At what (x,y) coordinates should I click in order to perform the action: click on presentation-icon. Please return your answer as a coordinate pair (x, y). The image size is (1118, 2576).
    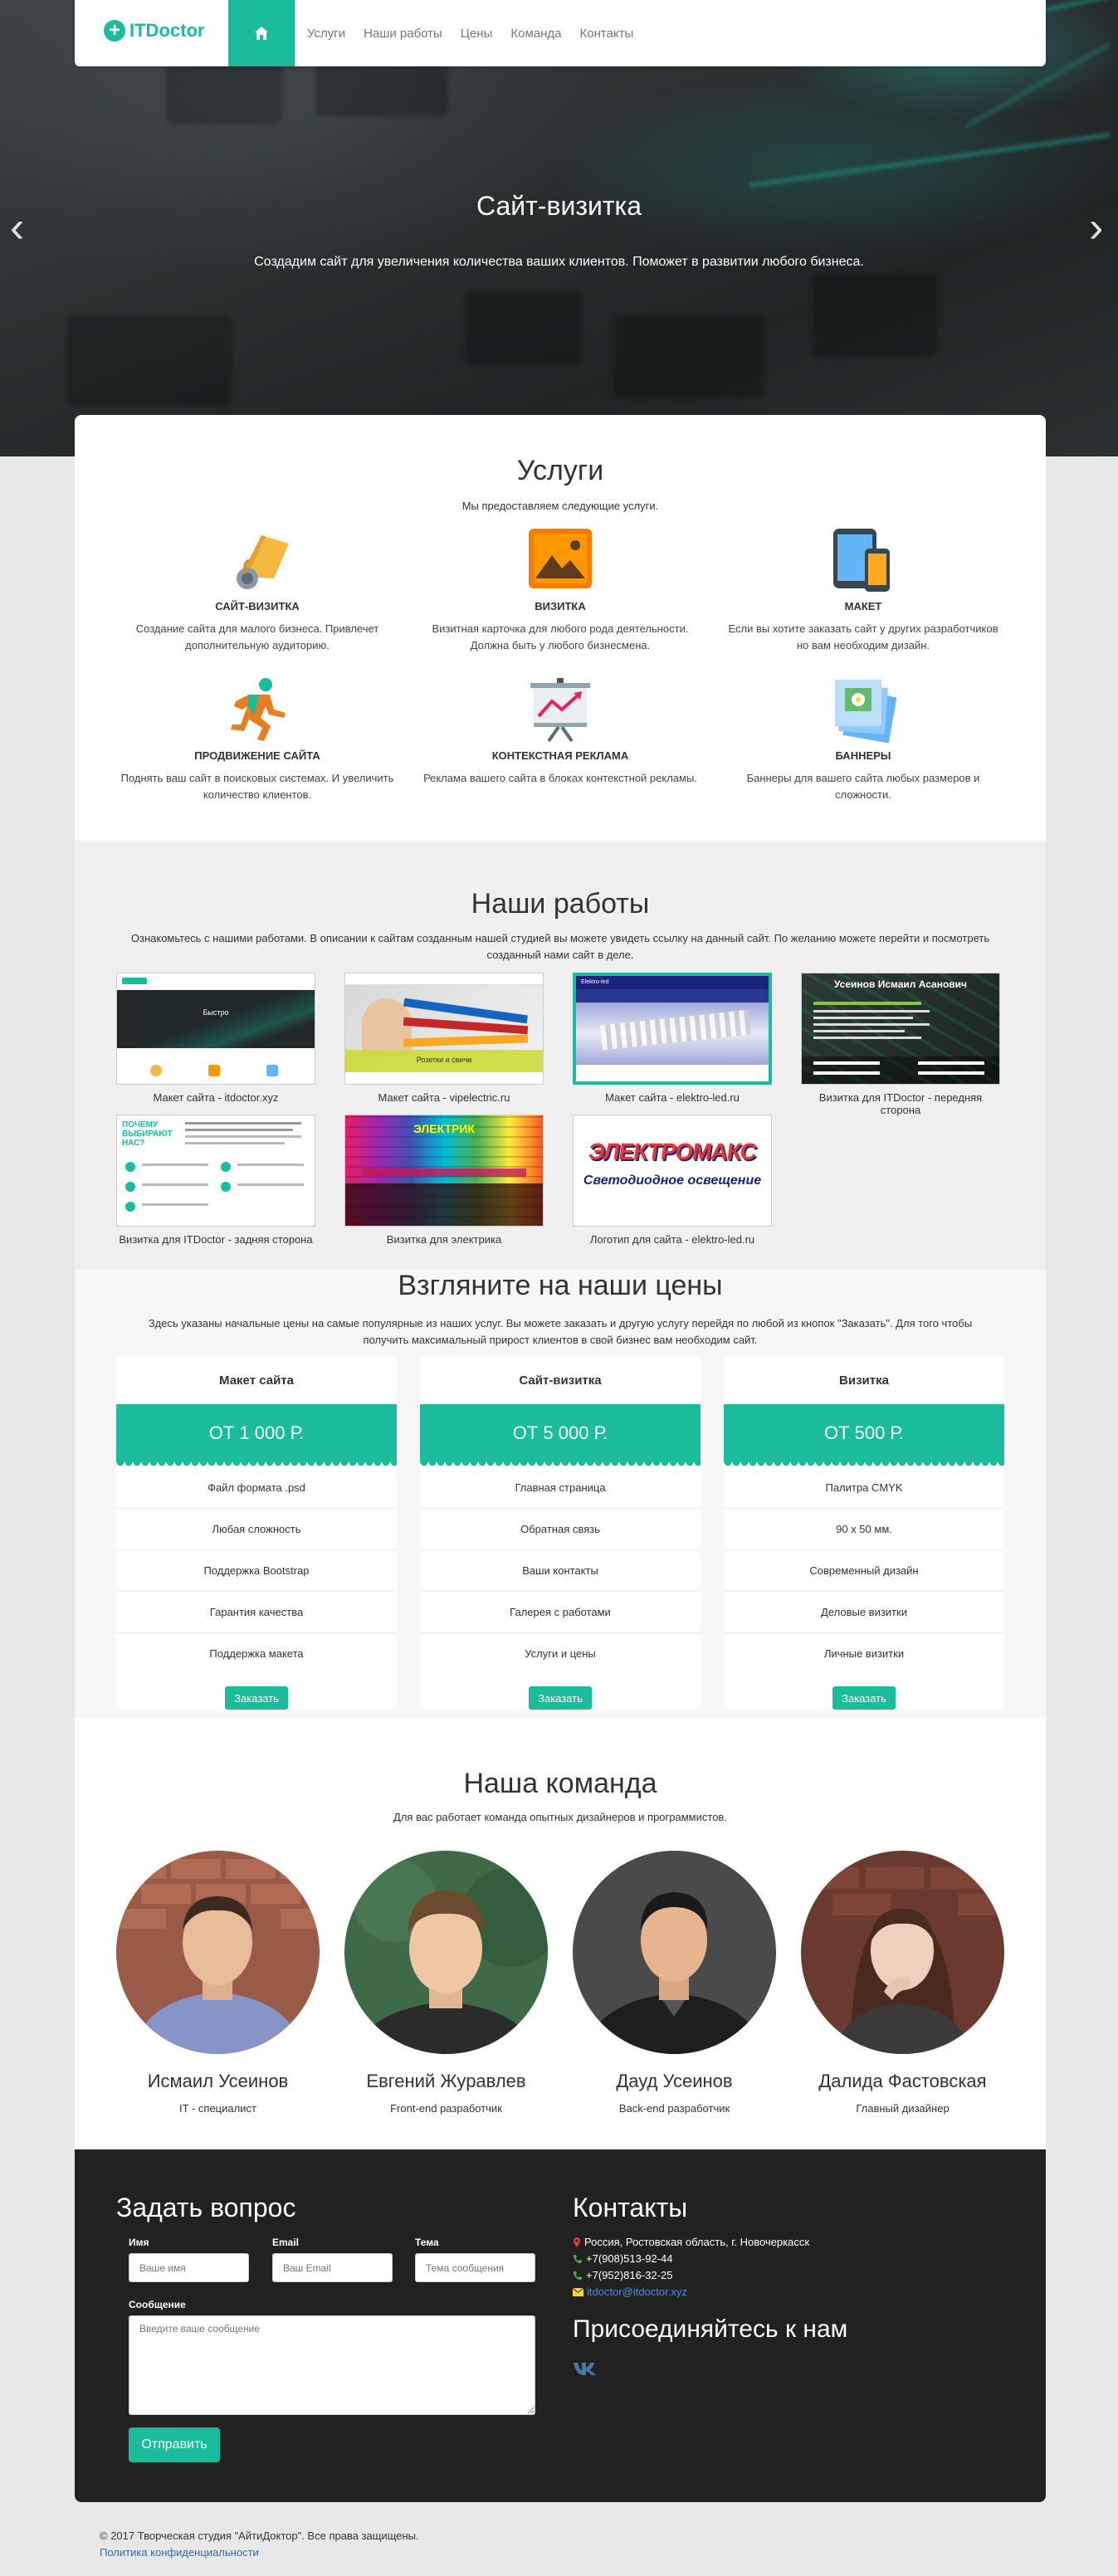
    Looking at the image, I should click on (560, 711).